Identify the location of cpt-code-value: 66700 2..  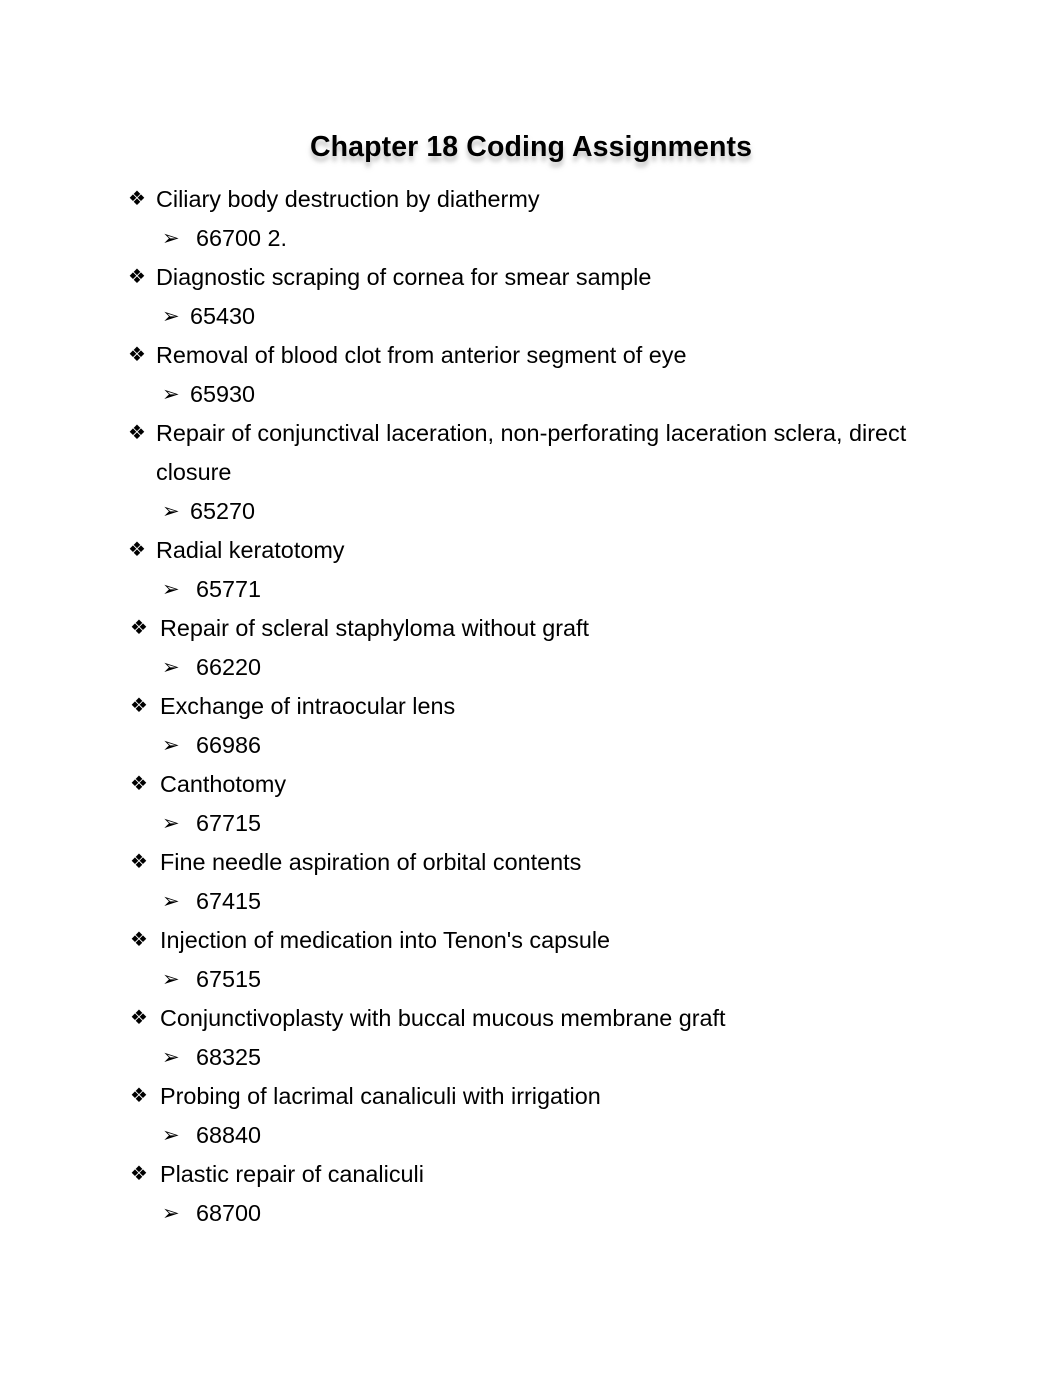
(242, 238).